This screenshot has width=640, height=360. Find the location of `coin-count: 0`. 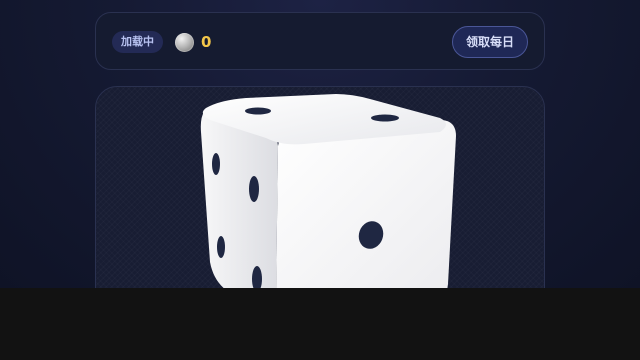

coin-count: 0 is located at coordinates (206, 42).